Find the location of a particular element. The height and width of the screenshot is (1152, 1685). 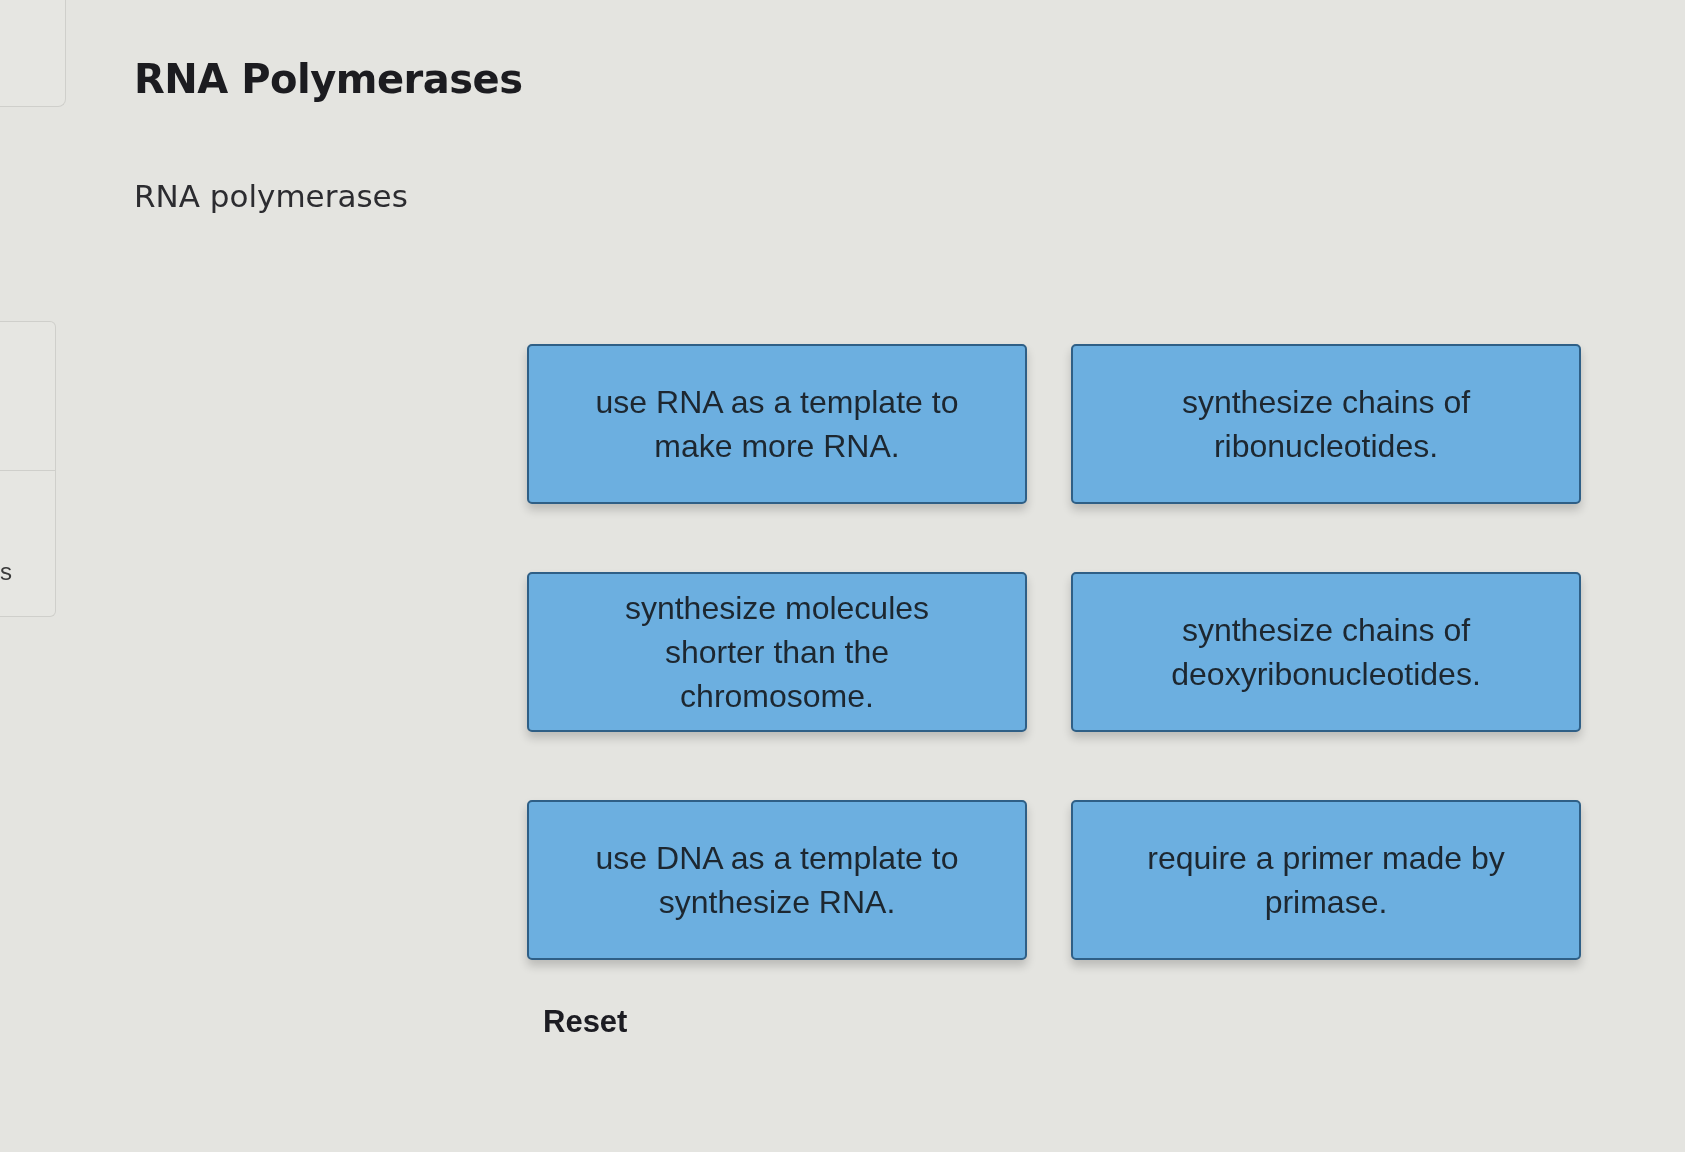

side-text: s is located at coordinates (6, 572).